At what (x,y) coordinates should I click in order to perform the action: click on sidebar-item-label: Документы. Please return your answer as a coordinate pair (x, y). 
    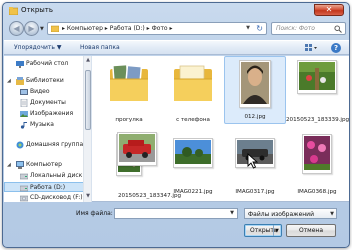
    Looking at the image, I should click on (48, 102).